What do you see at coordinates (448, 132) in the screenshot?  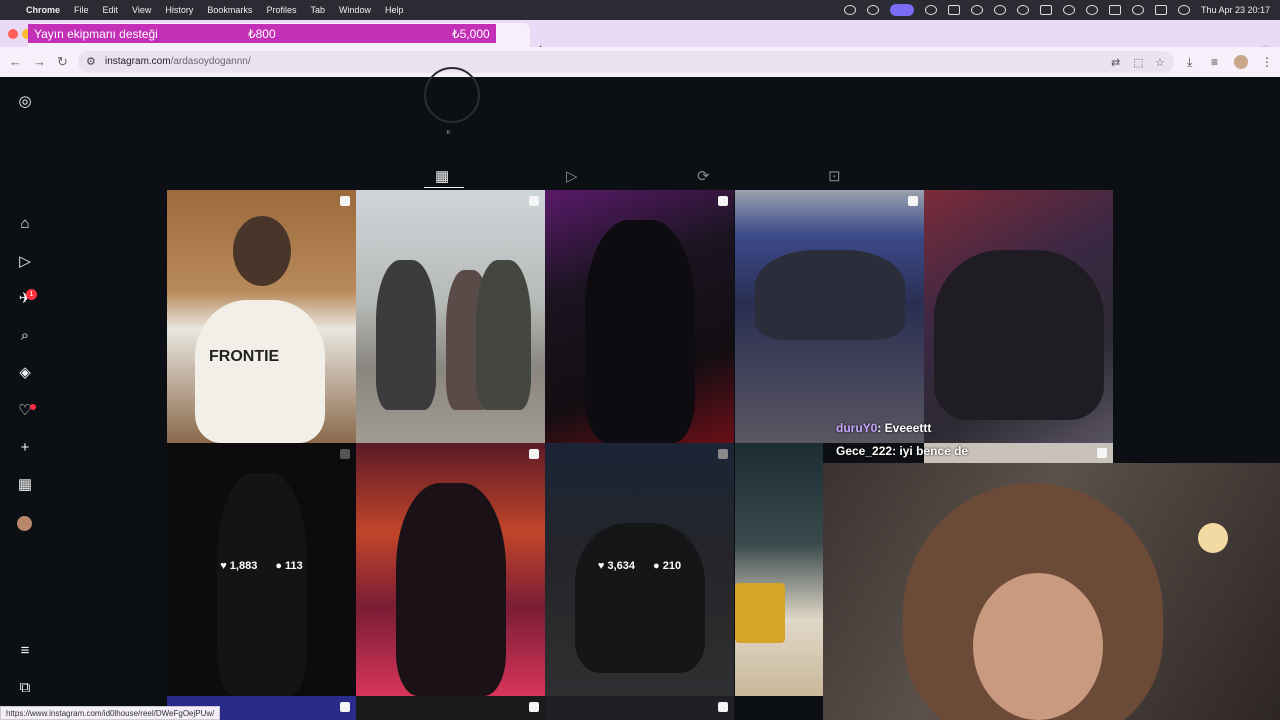 I see `highlight-indicator: ⏸` at bounding box center [448, 132].